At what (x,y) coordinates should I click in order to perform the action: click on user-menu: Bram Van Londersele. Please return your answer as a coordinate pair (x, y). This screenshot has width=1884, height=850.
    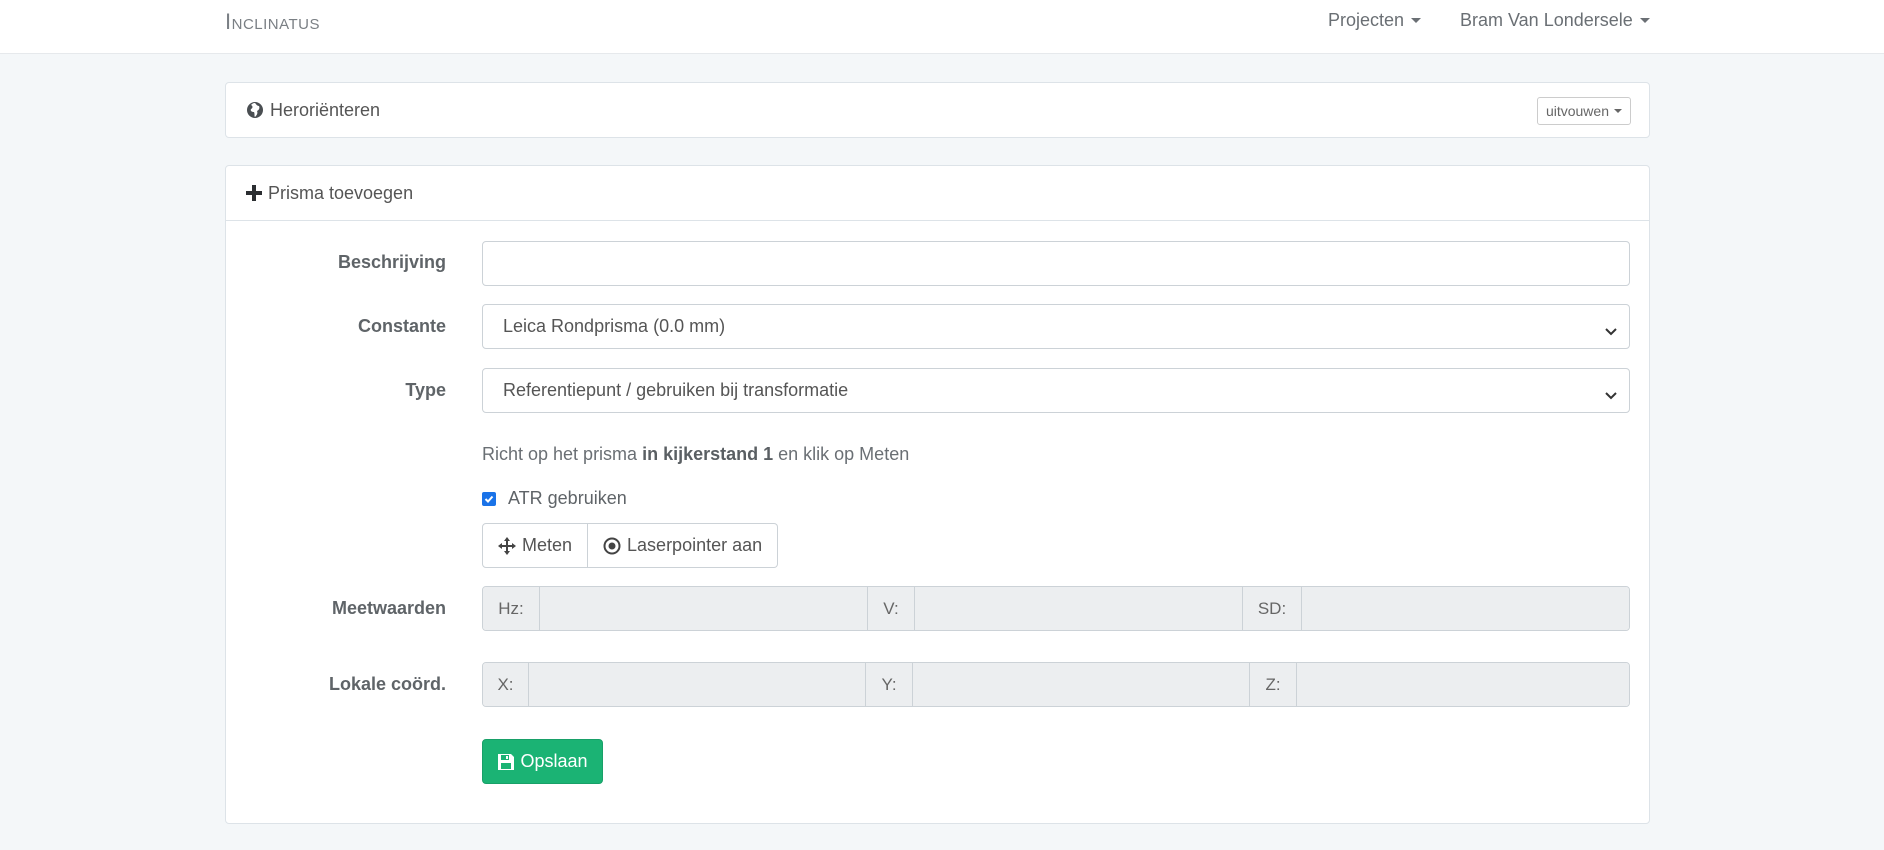
    Looking at the image, I should click on (1555, 20).